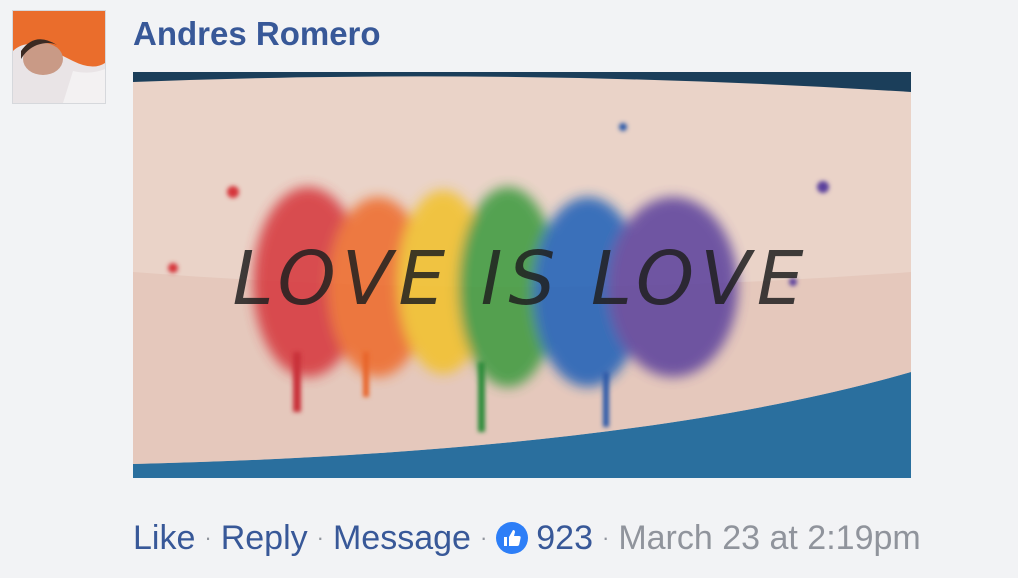  Describe the element at coordinates (402, 538) in the screenshot. I see `message-link: Message` at that location.